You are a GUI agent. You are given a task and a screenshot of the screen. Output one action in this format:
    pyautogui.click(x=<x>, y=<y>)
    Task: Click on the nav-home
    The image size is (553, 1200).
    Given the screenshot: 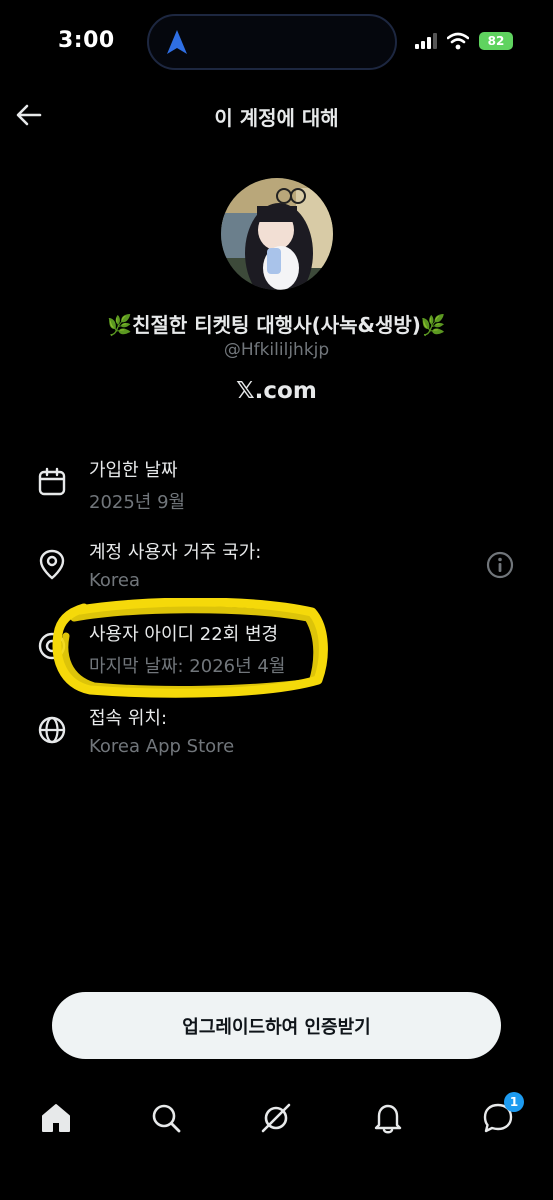 What is the action you would take?
    pyautogui.click(x=56, y=1118)
    